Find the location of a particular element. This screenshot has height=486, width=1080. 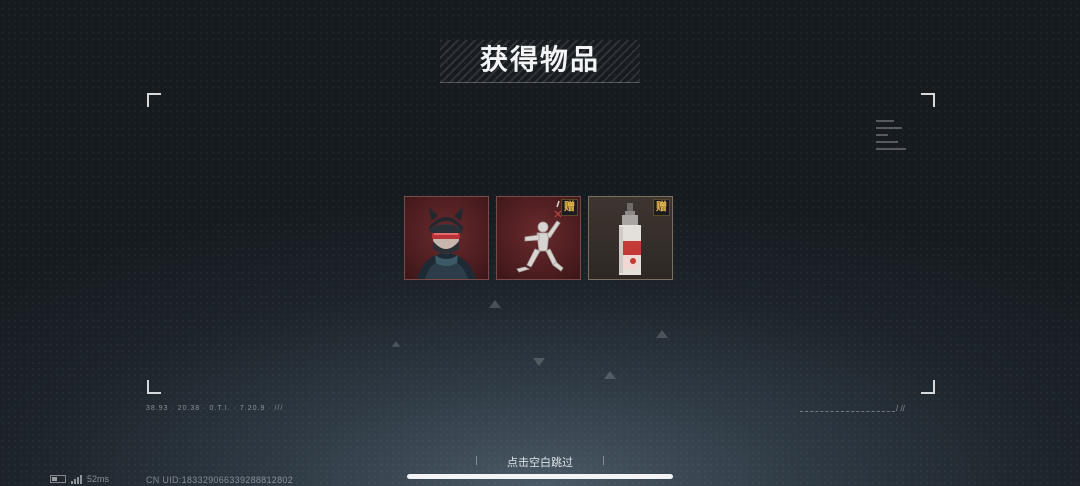

dashed-divider is located at coordinates (847, 411).